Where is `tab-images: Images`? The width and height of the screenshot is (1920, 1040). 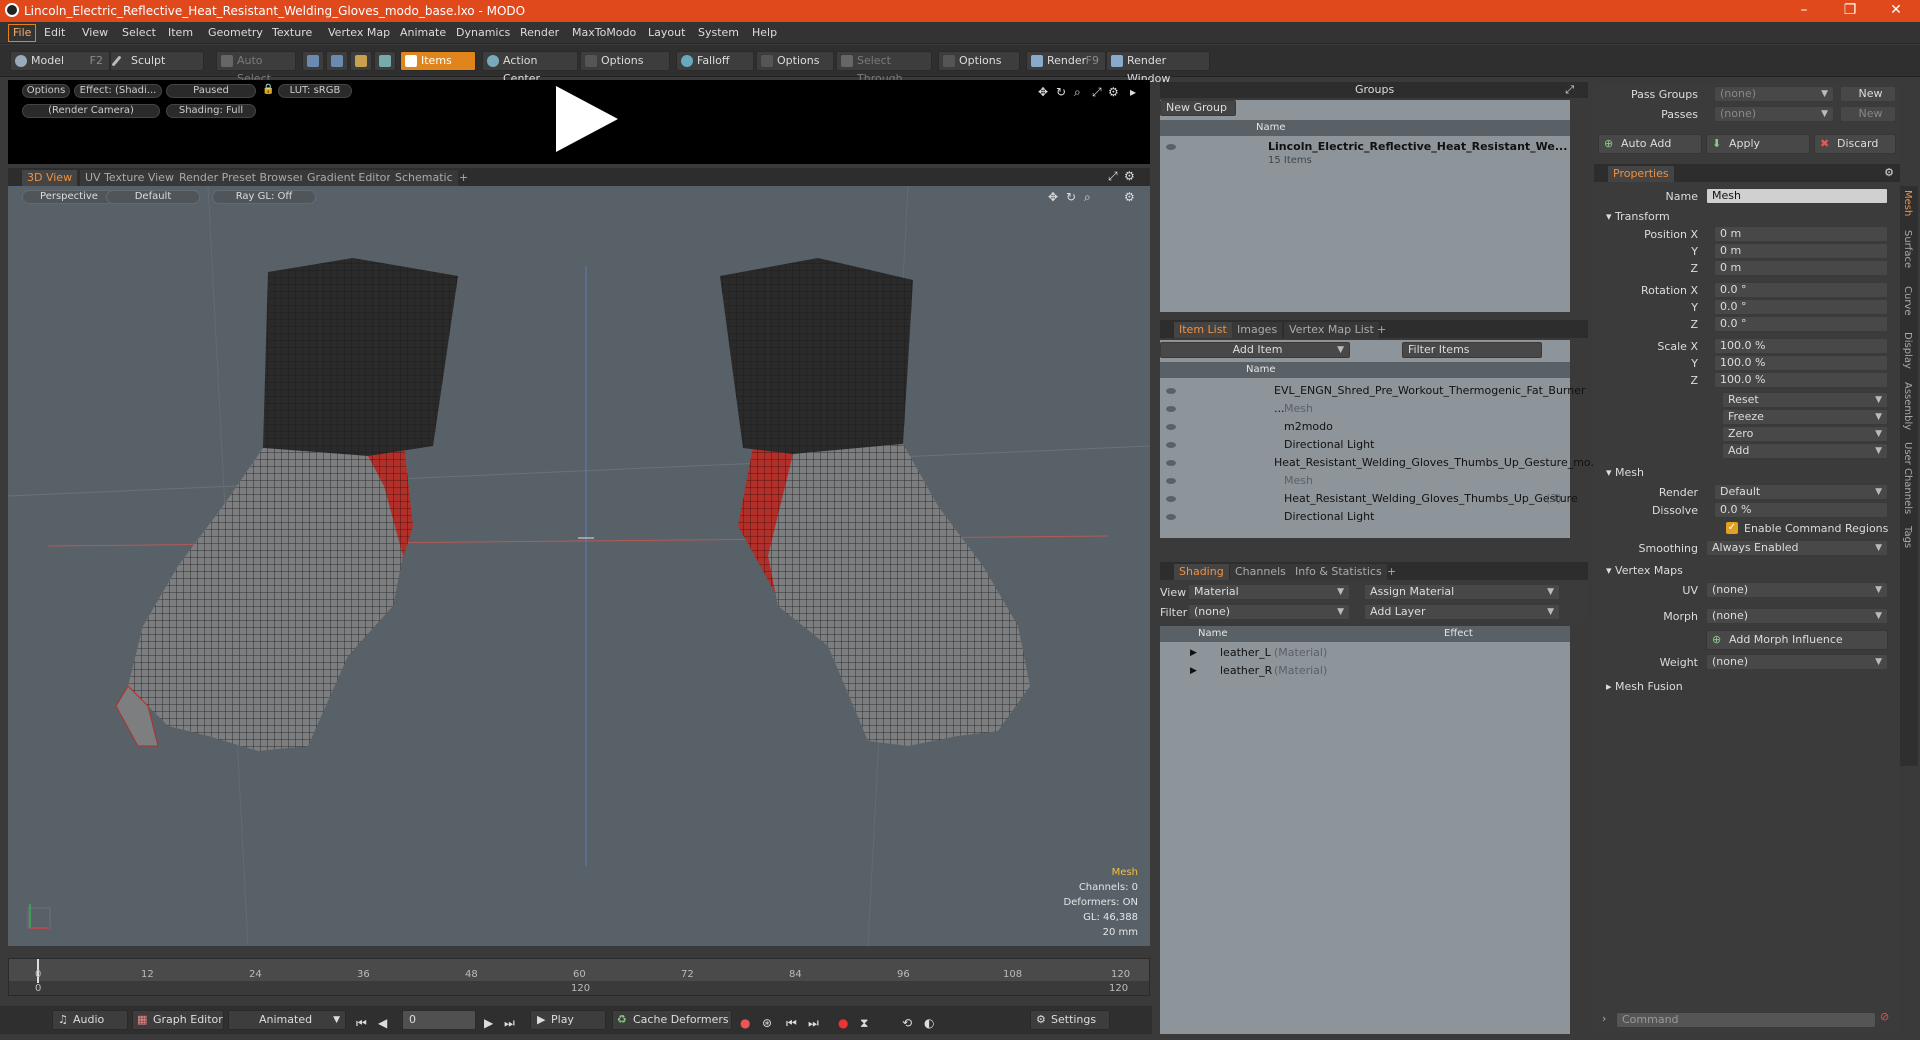 tab-images: Images is located at coordinates (1257, 330).